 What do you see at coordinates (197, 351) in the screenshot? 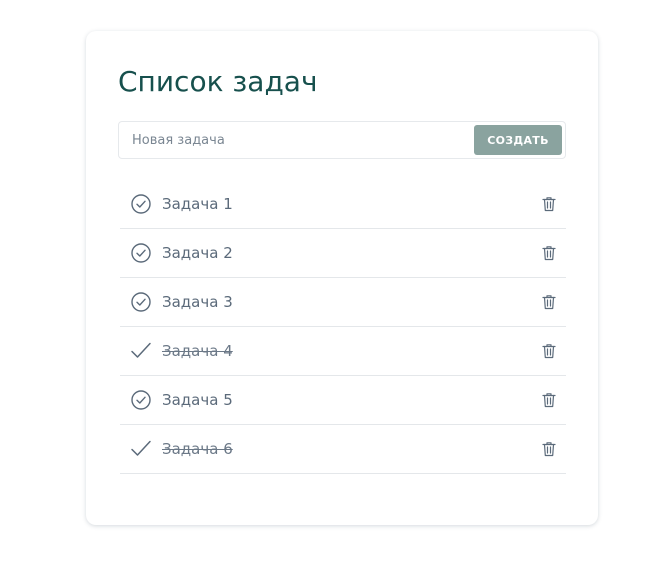
I see `task-label: Задача 4` at bounding box center [197, 351].